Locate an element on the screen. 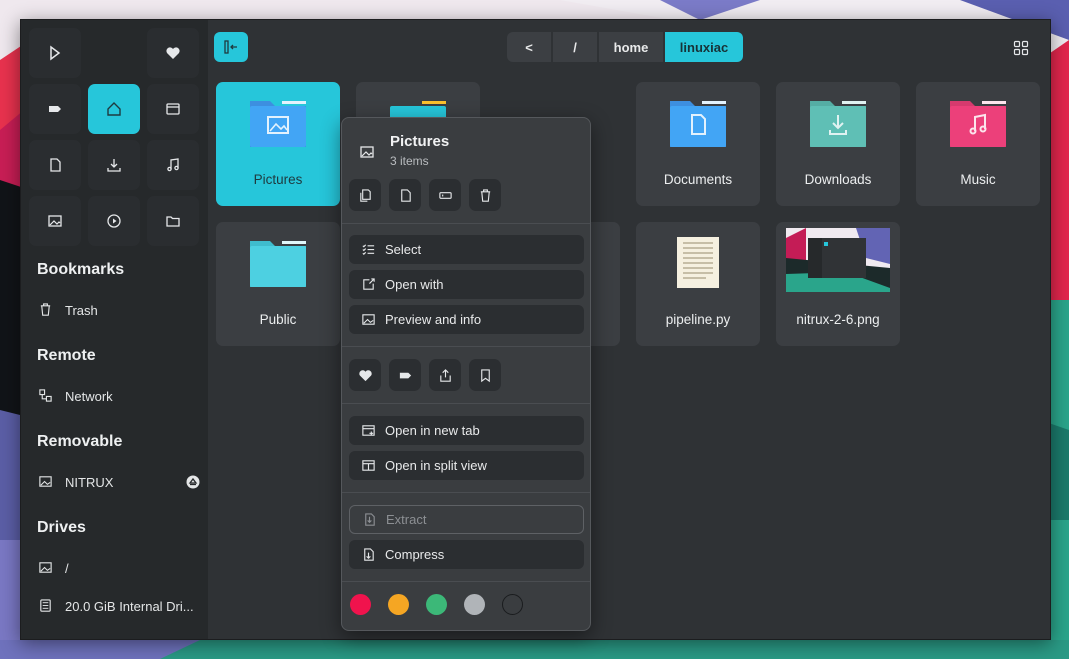  sidebar-item-label: / is located at coordinates (67, 568).